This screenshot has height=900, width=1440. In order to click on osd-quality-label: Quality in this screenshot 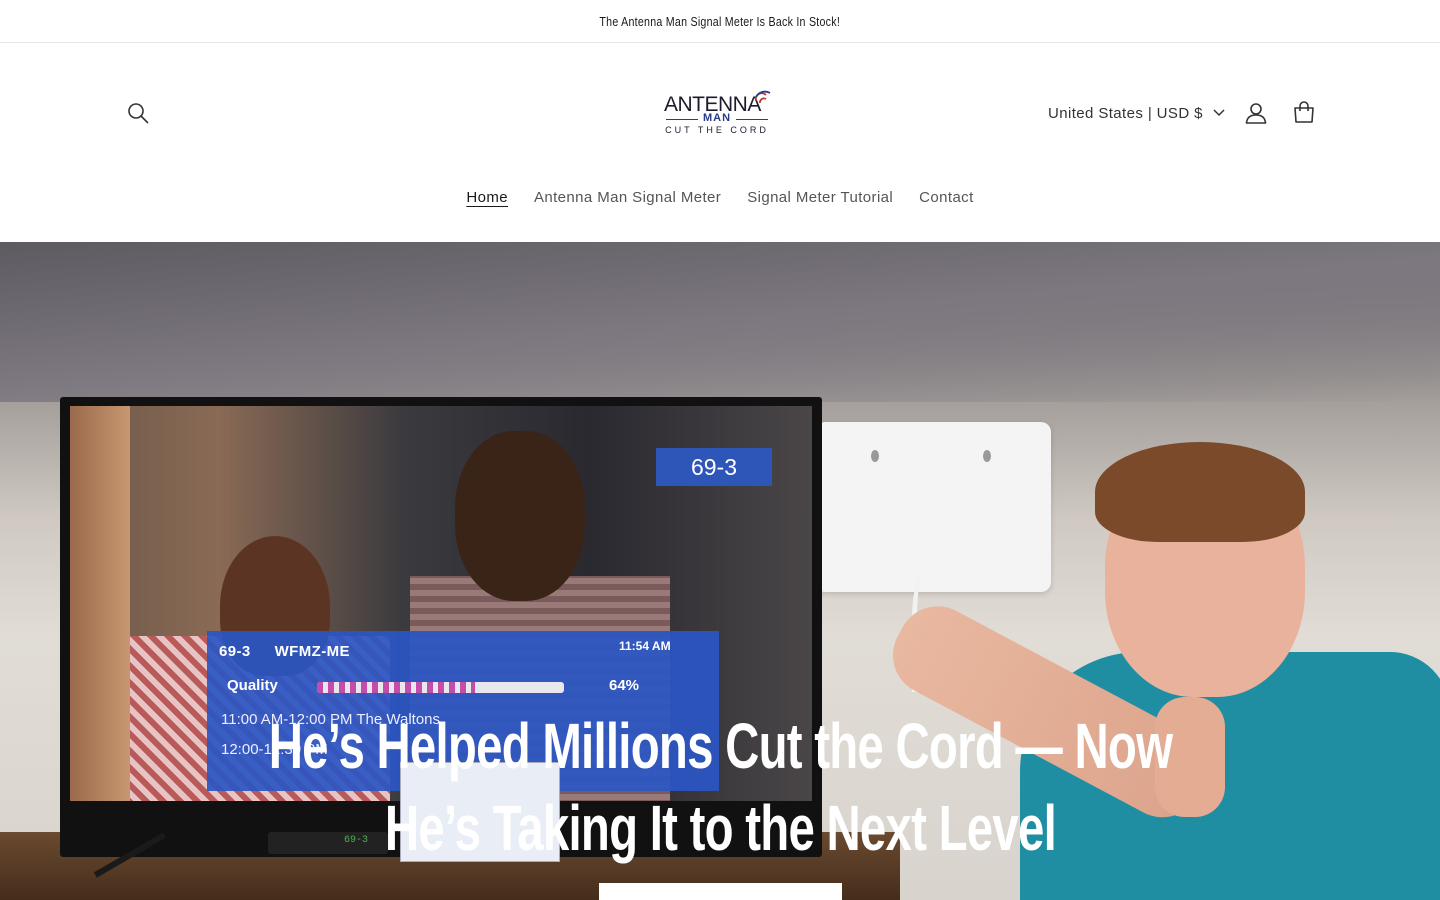, I will do `click(252, 685)`.